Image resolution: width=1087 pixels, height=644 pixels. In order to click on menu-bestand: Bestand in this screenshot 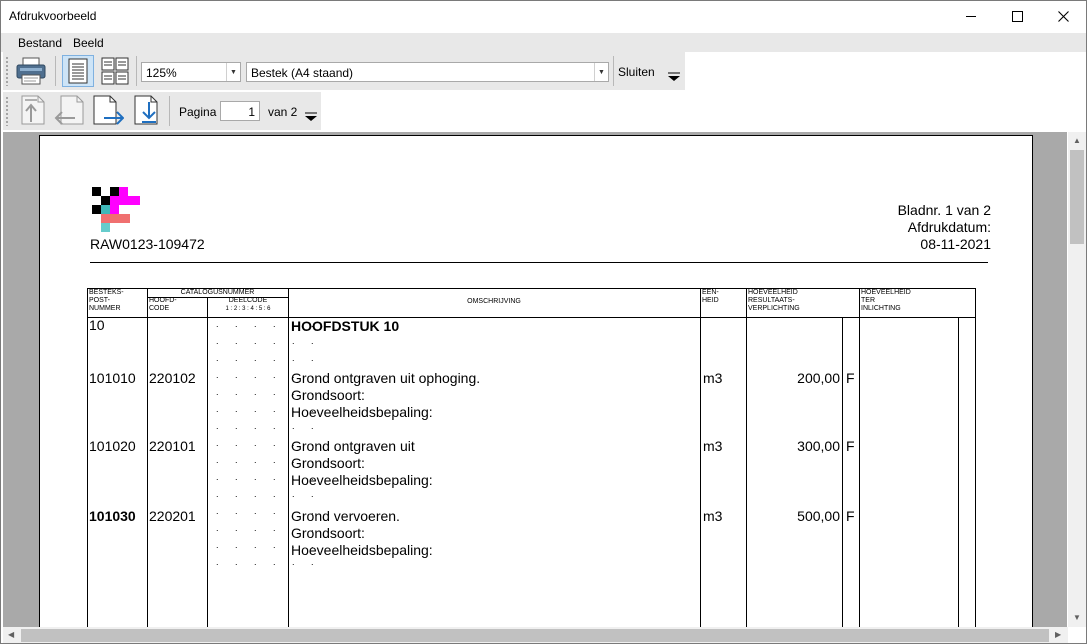, I will do `click(40, 43)`.